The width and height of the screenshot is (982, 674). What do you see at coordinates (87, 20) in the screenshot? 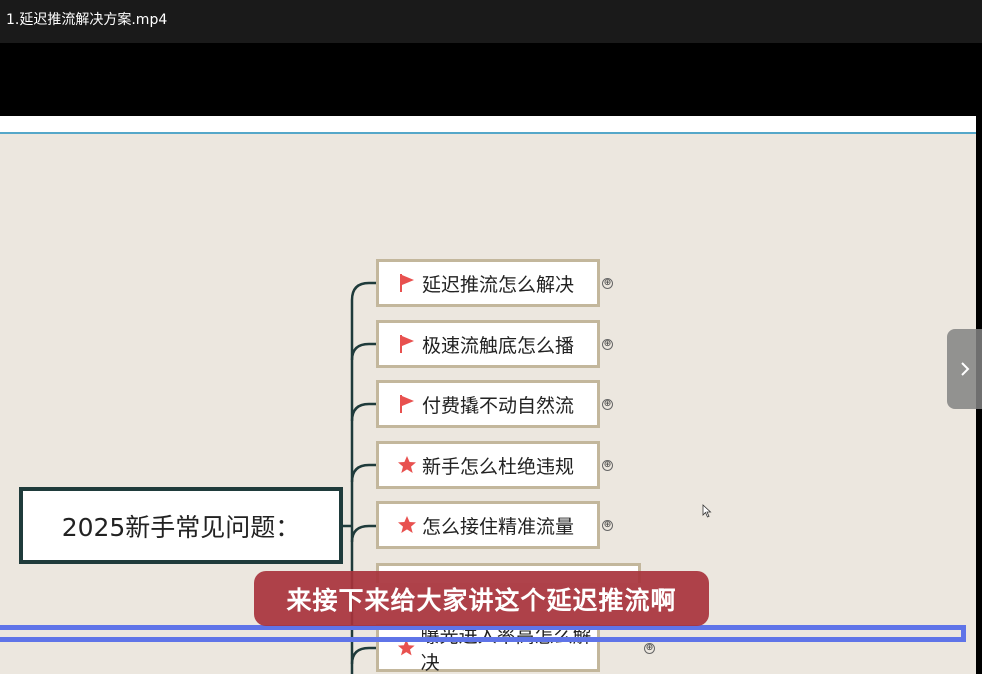
I see `window-title: 1.延迟推流解决方案.mp4` at bounding box center [87, 20].